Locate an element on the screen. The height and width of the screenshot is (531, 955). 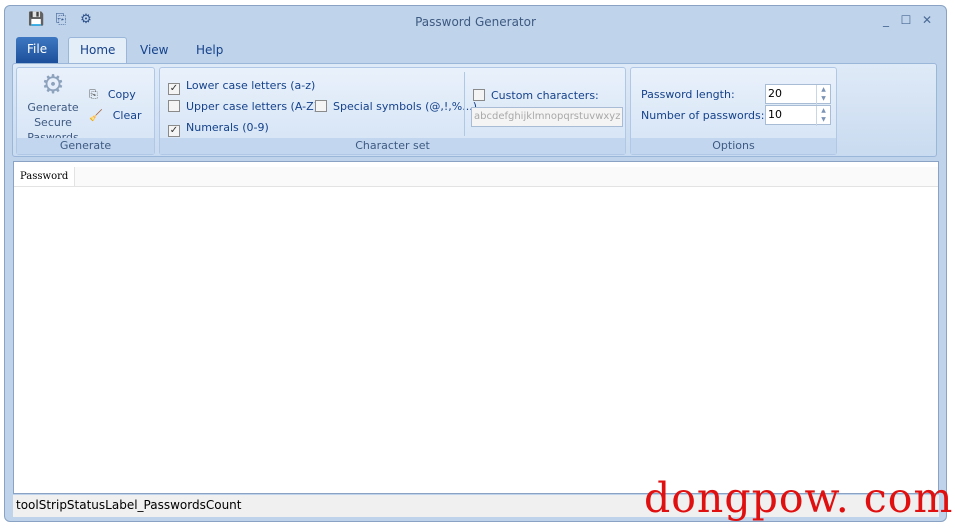
custom-characters-input: abcdefghijklmnopqrstuvwxyz is located at coordinates (547, 117).